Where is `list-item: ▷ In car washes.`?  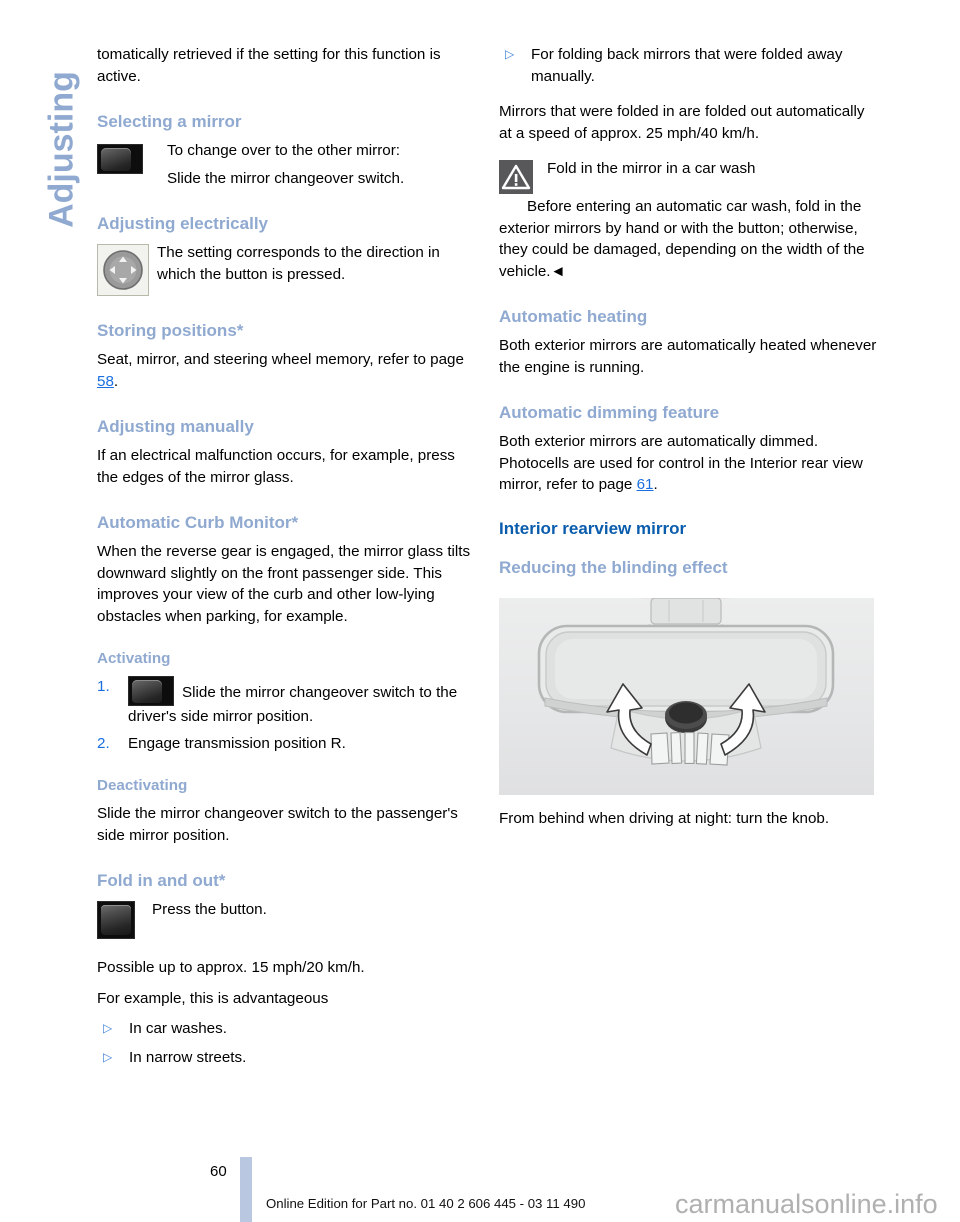
list-item: ▷ In car washes. is located at coordinates (287, 1029).